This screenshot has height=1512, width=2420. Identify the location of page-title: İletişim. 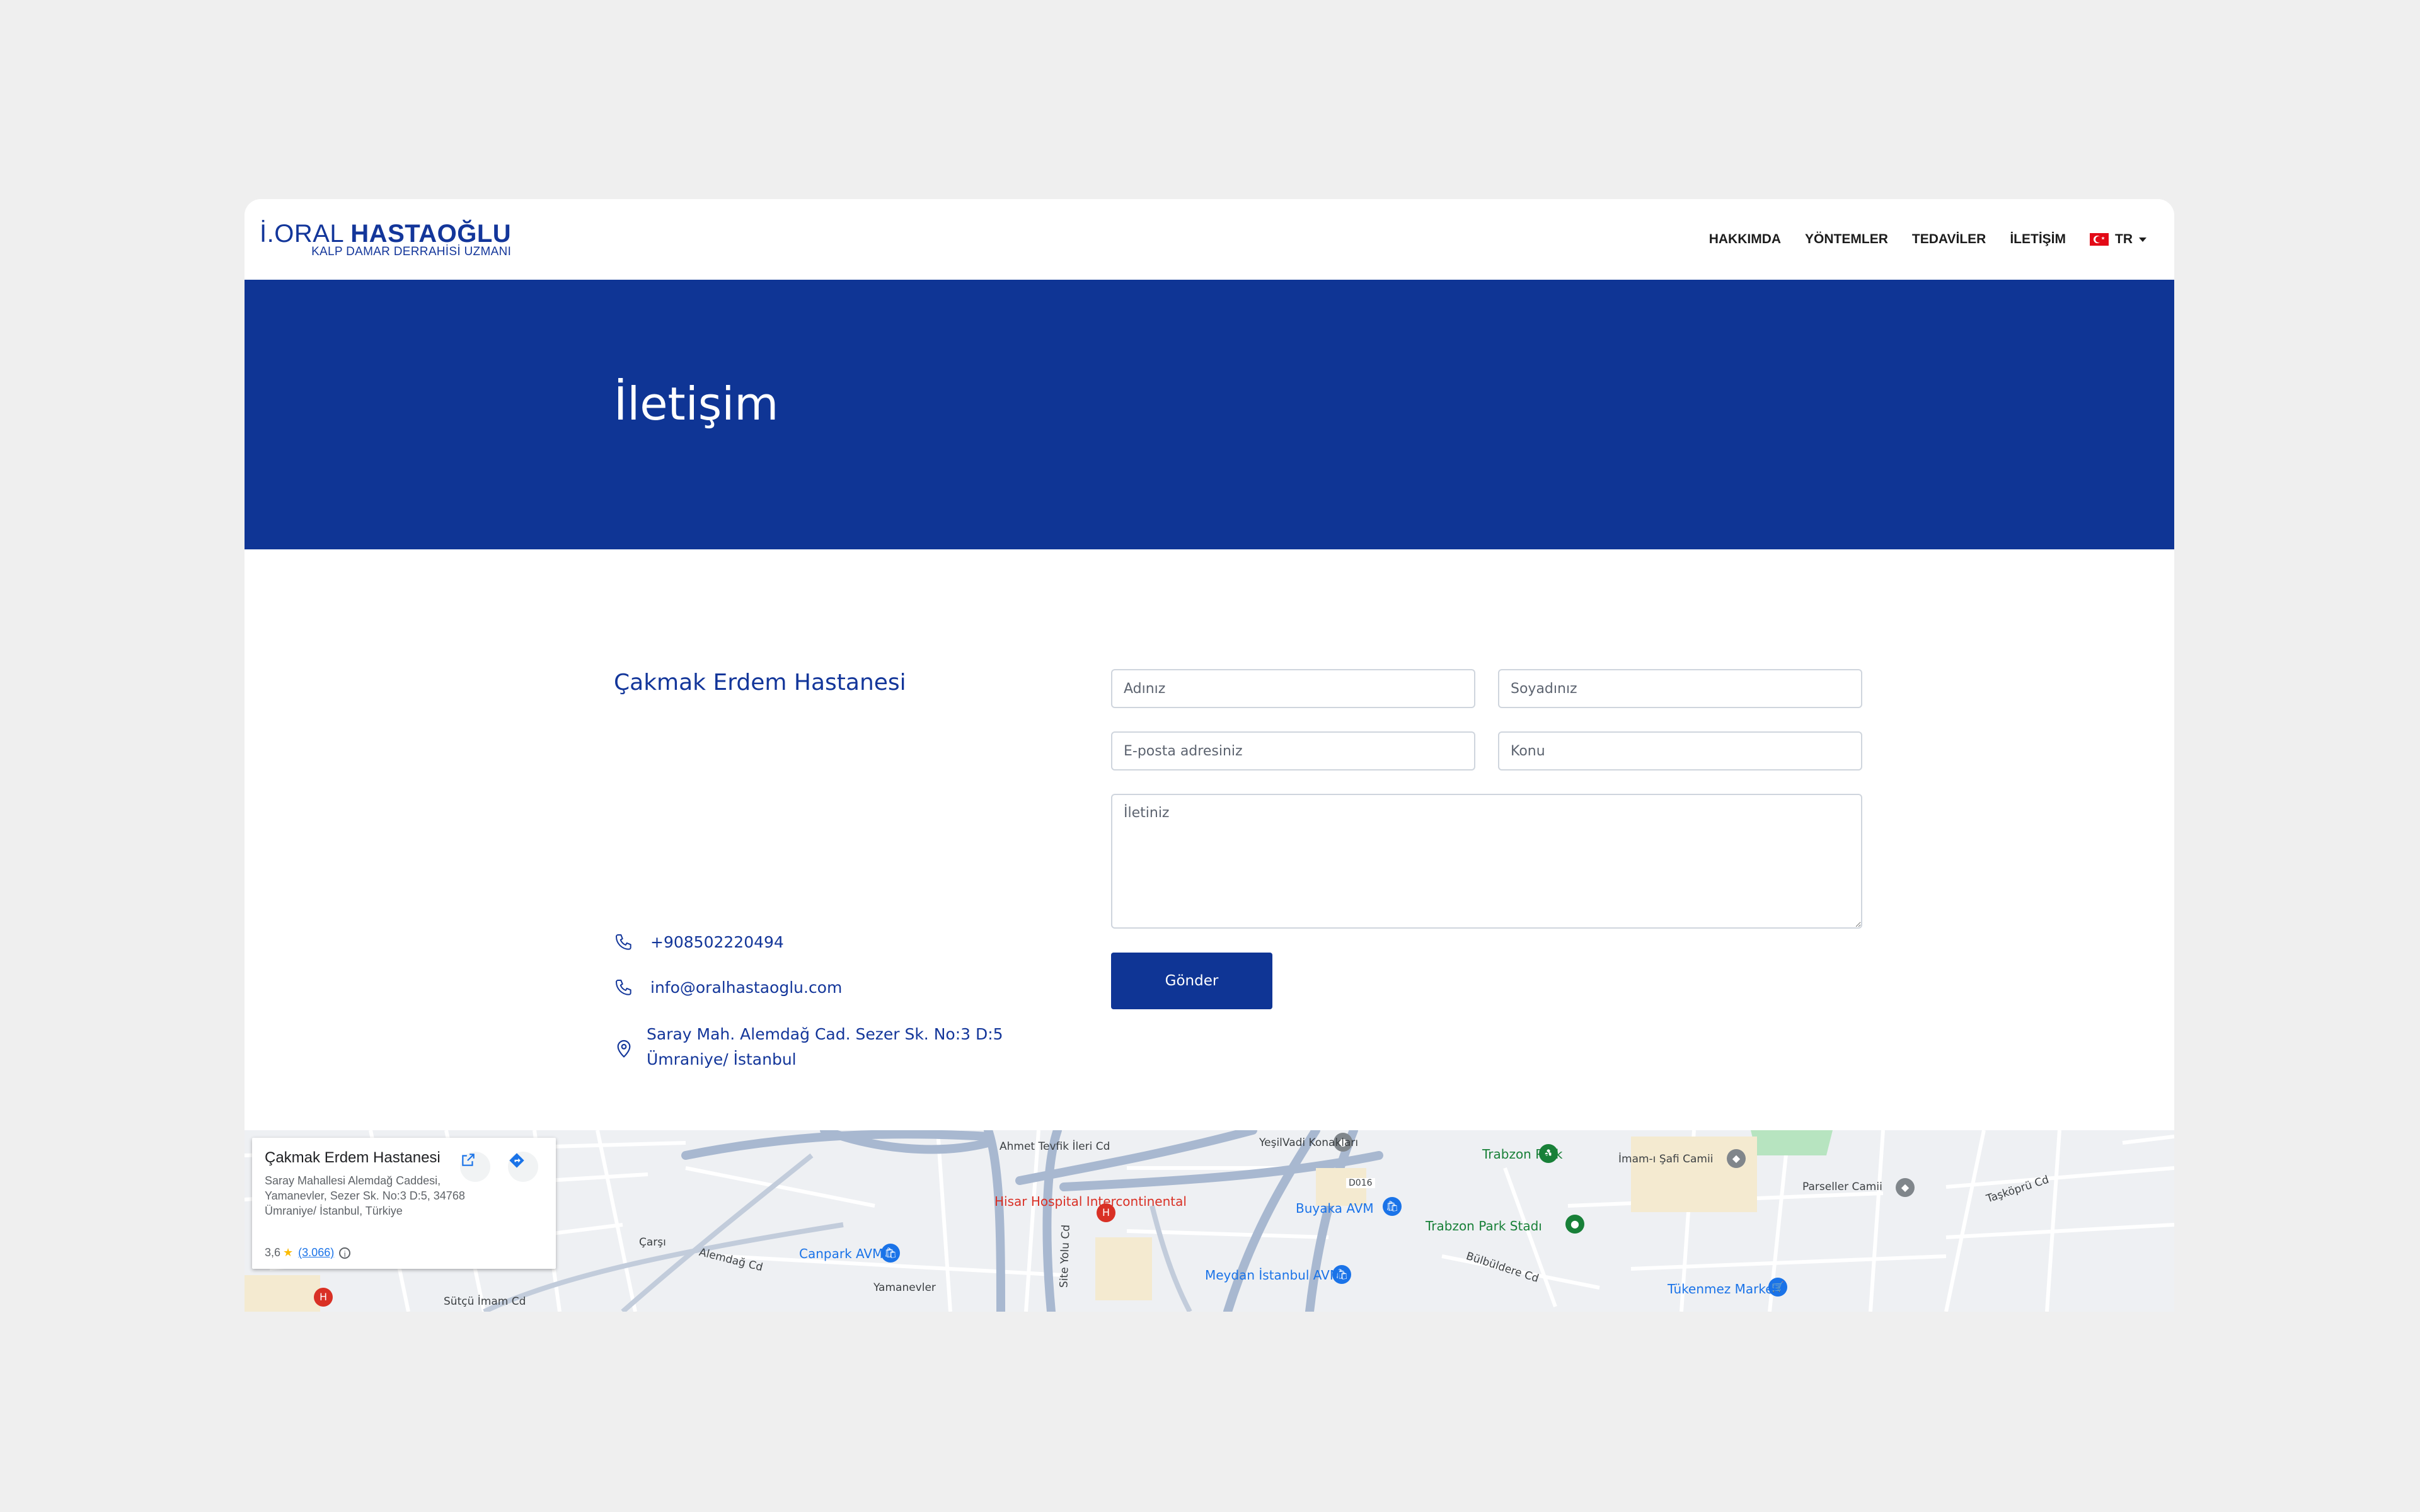
(696, 403).